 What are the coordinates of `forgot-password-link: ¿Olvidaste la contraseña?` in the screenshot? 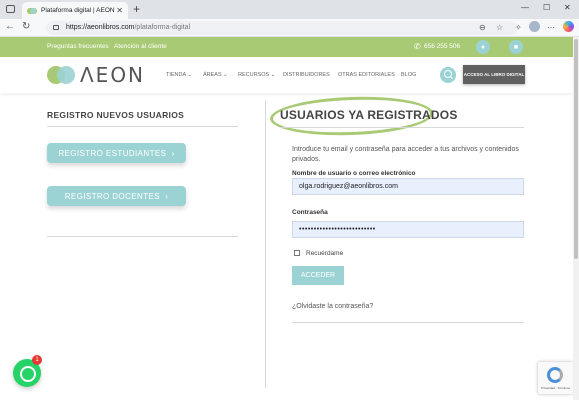 It's located at (332, 306).